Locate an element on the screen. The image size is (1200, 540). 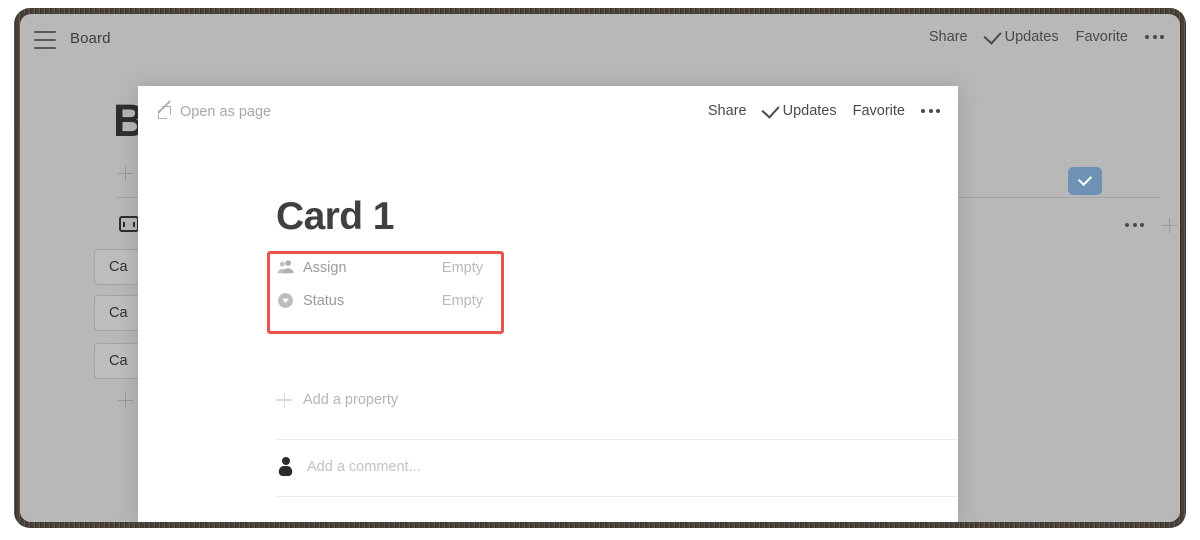
modal-favorite-button: Favorite is located at coordinates (879, 111).